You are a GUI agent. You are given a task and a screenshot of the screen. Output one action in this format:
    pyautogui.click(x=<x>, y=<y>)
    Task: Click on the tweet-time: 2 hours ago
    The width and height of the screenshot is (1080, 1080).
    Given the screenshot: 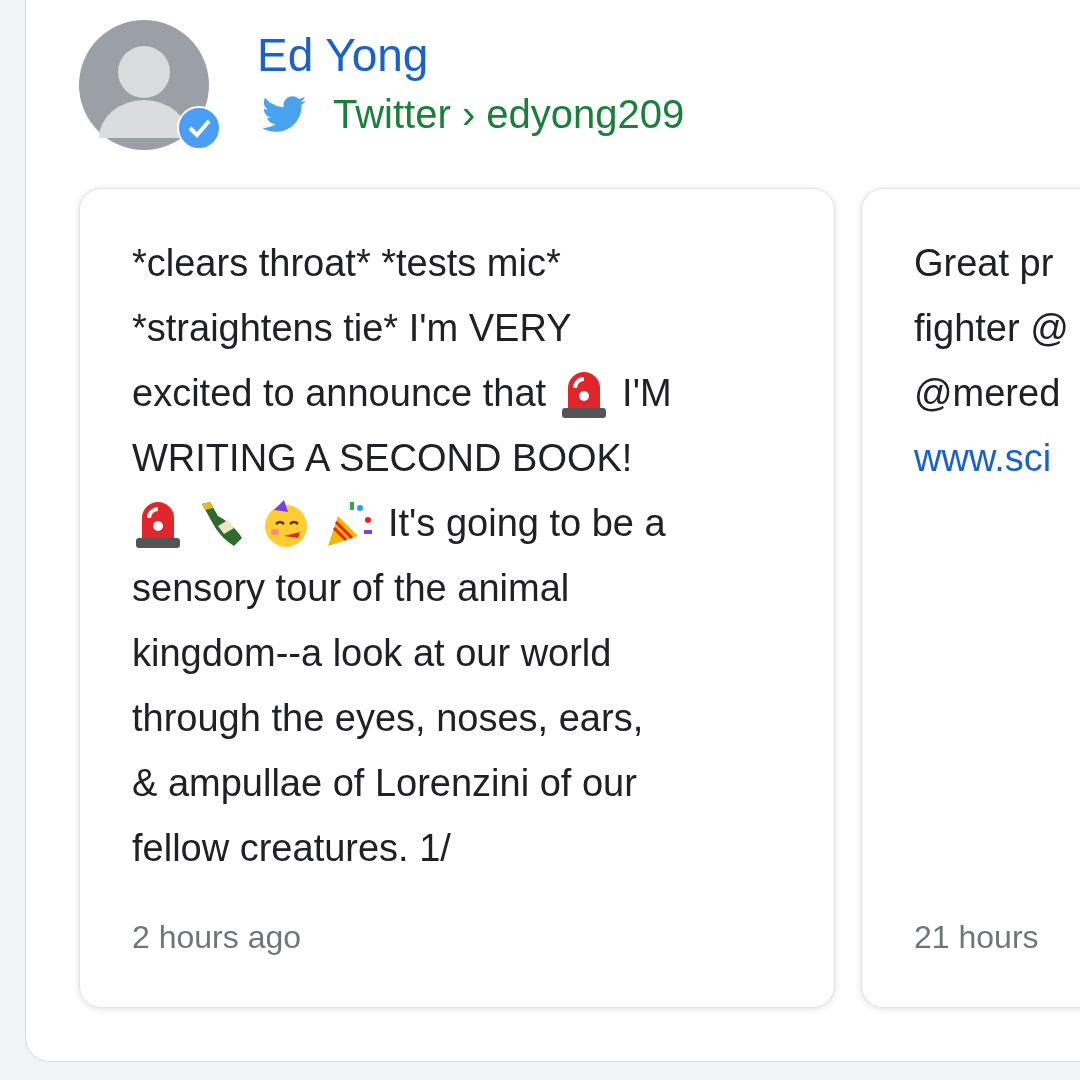 What is the action you would take?
    pyautogui.click(x=217, y=937)
    